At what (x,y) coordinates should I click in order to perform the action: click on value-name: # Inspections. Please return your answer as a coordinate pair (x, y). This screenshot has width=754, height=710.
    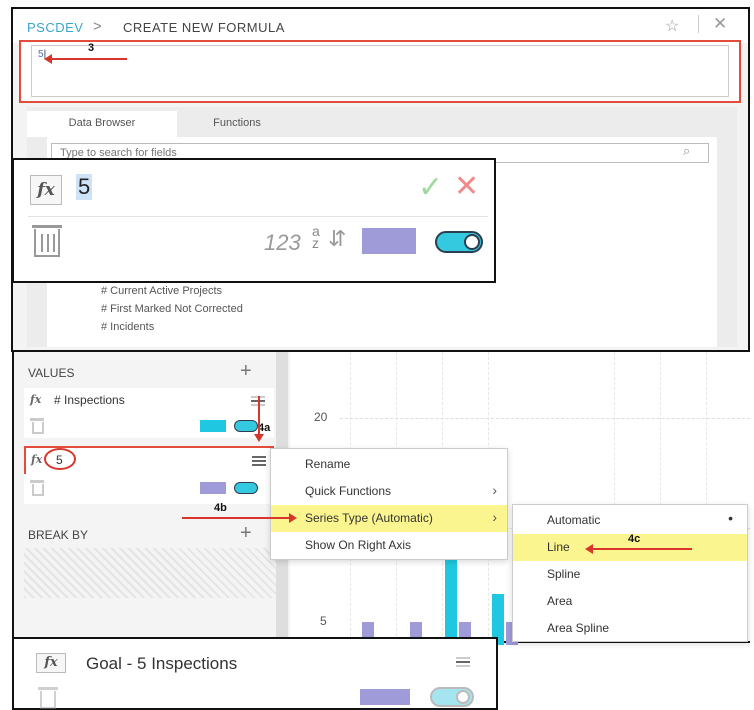
    Looking at the image, I should click on (89, 400).